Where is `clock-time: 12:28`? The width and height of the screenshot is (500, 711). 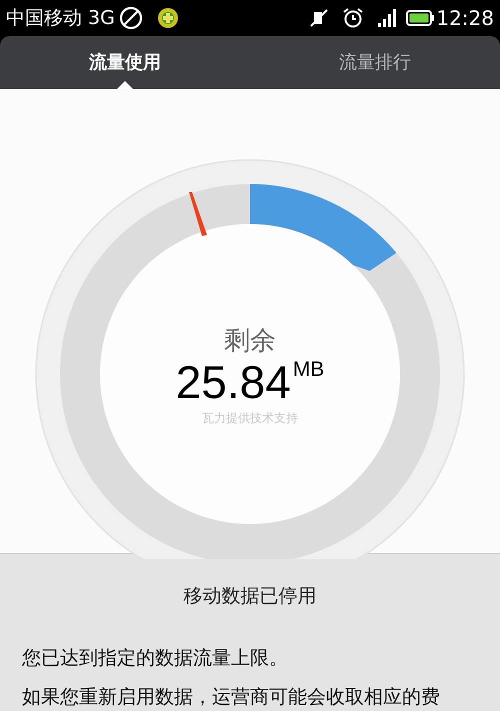
clock-time: 12:28 is located at coordinates (465, 18).